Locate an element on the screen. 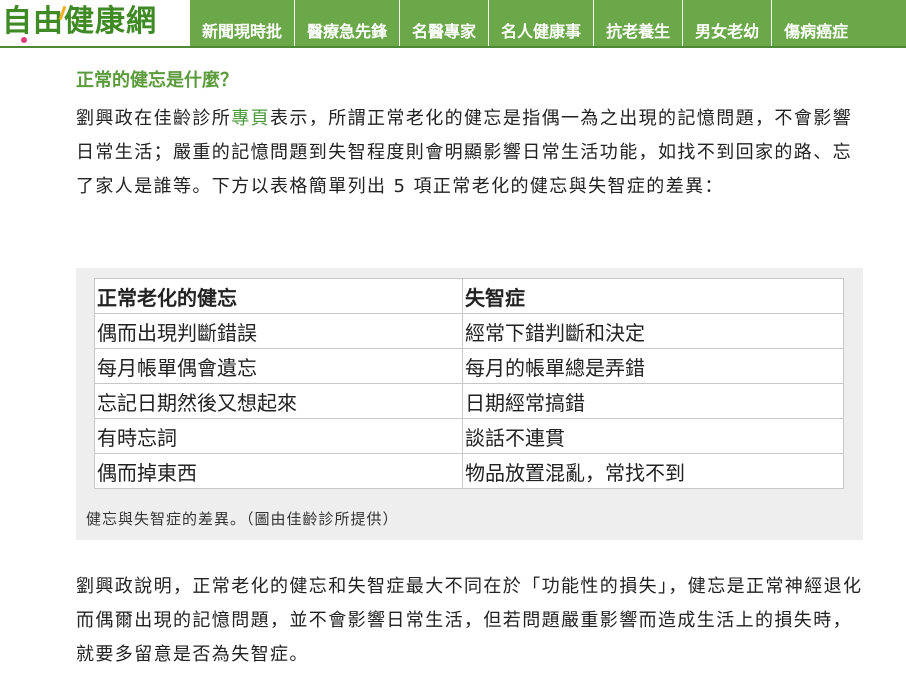 This screenshot has width=906, height=688. paragraph-text: 劉興政在佳齡診所 is located at coordinates (154, 118).